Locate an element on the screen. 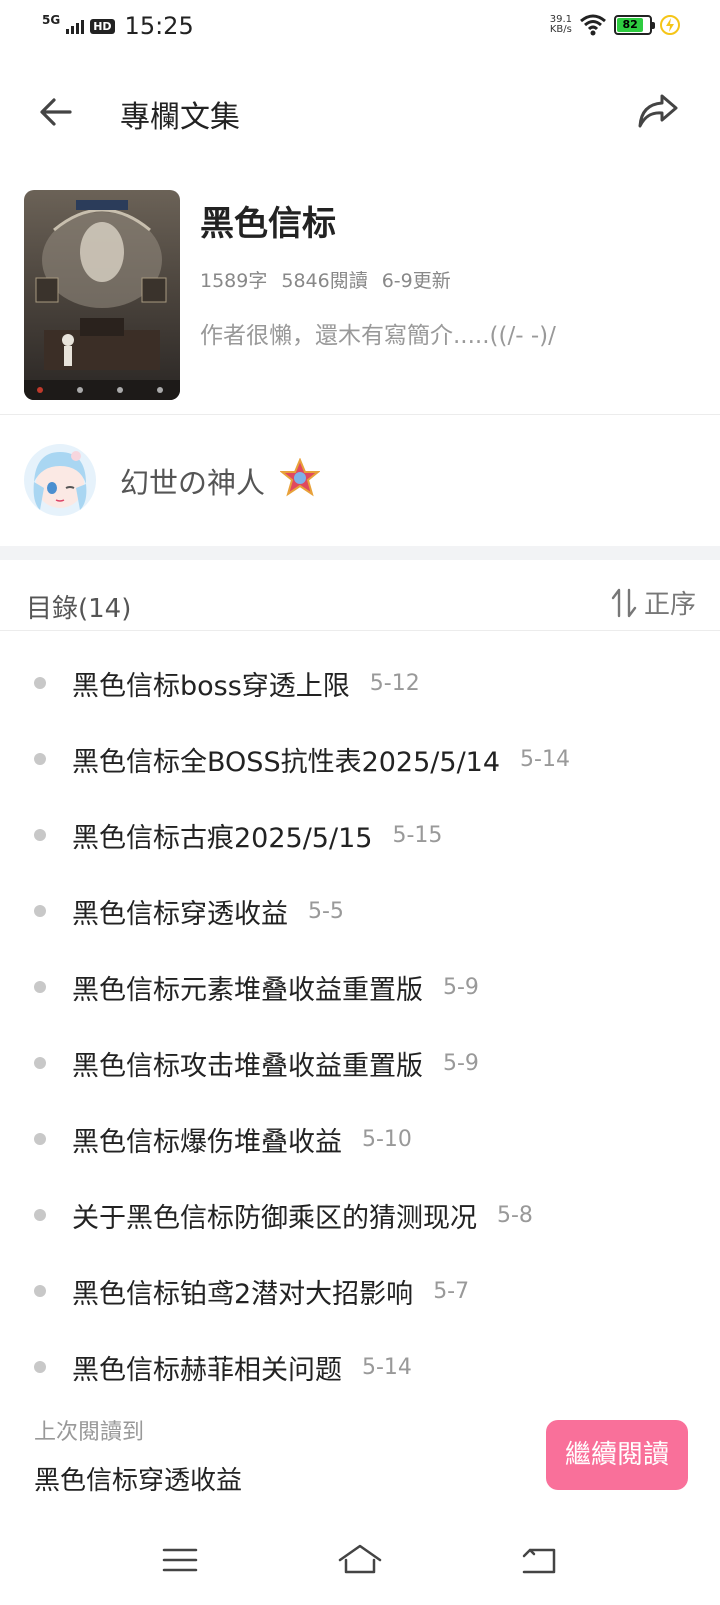  page-title: 專欄文集 is located at coordinates (180, 117).